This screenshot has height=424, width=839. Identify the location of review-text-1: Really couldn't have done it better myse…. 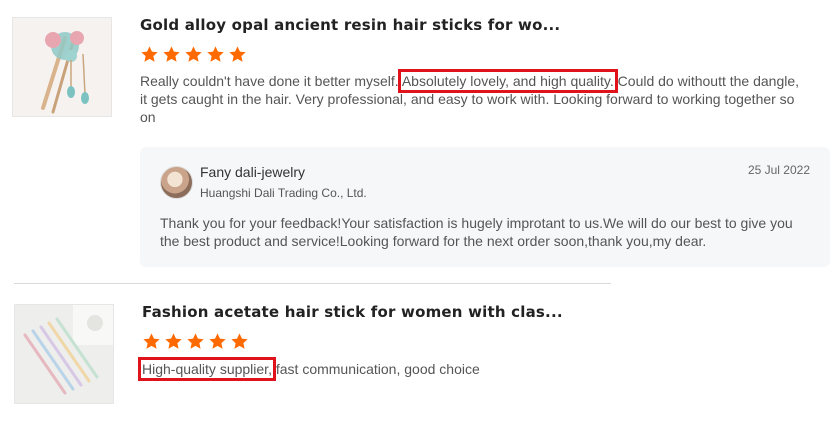
(470, 97).